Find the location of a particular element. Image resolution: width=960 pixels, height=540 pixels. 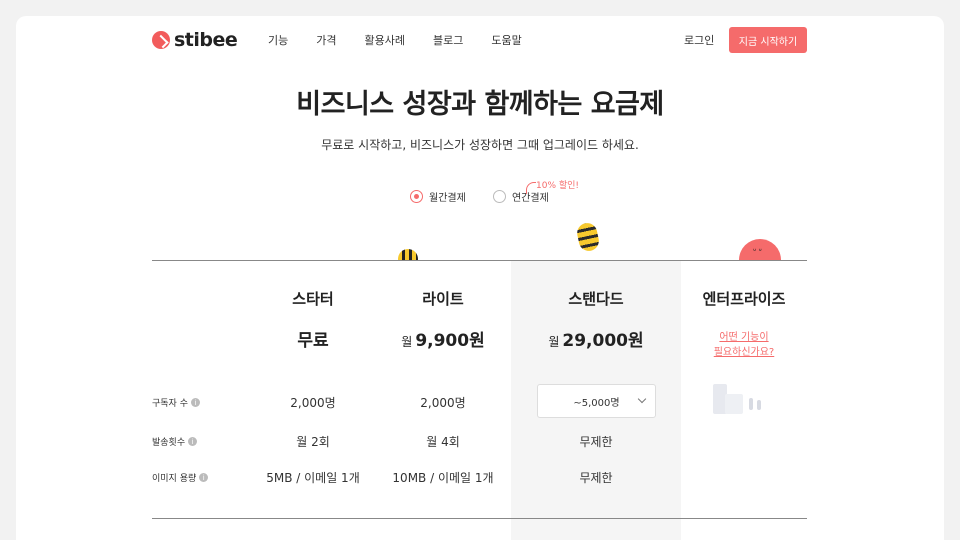

row-label-subscribers: 구독자 수 i is located at coordinates (176, 402).